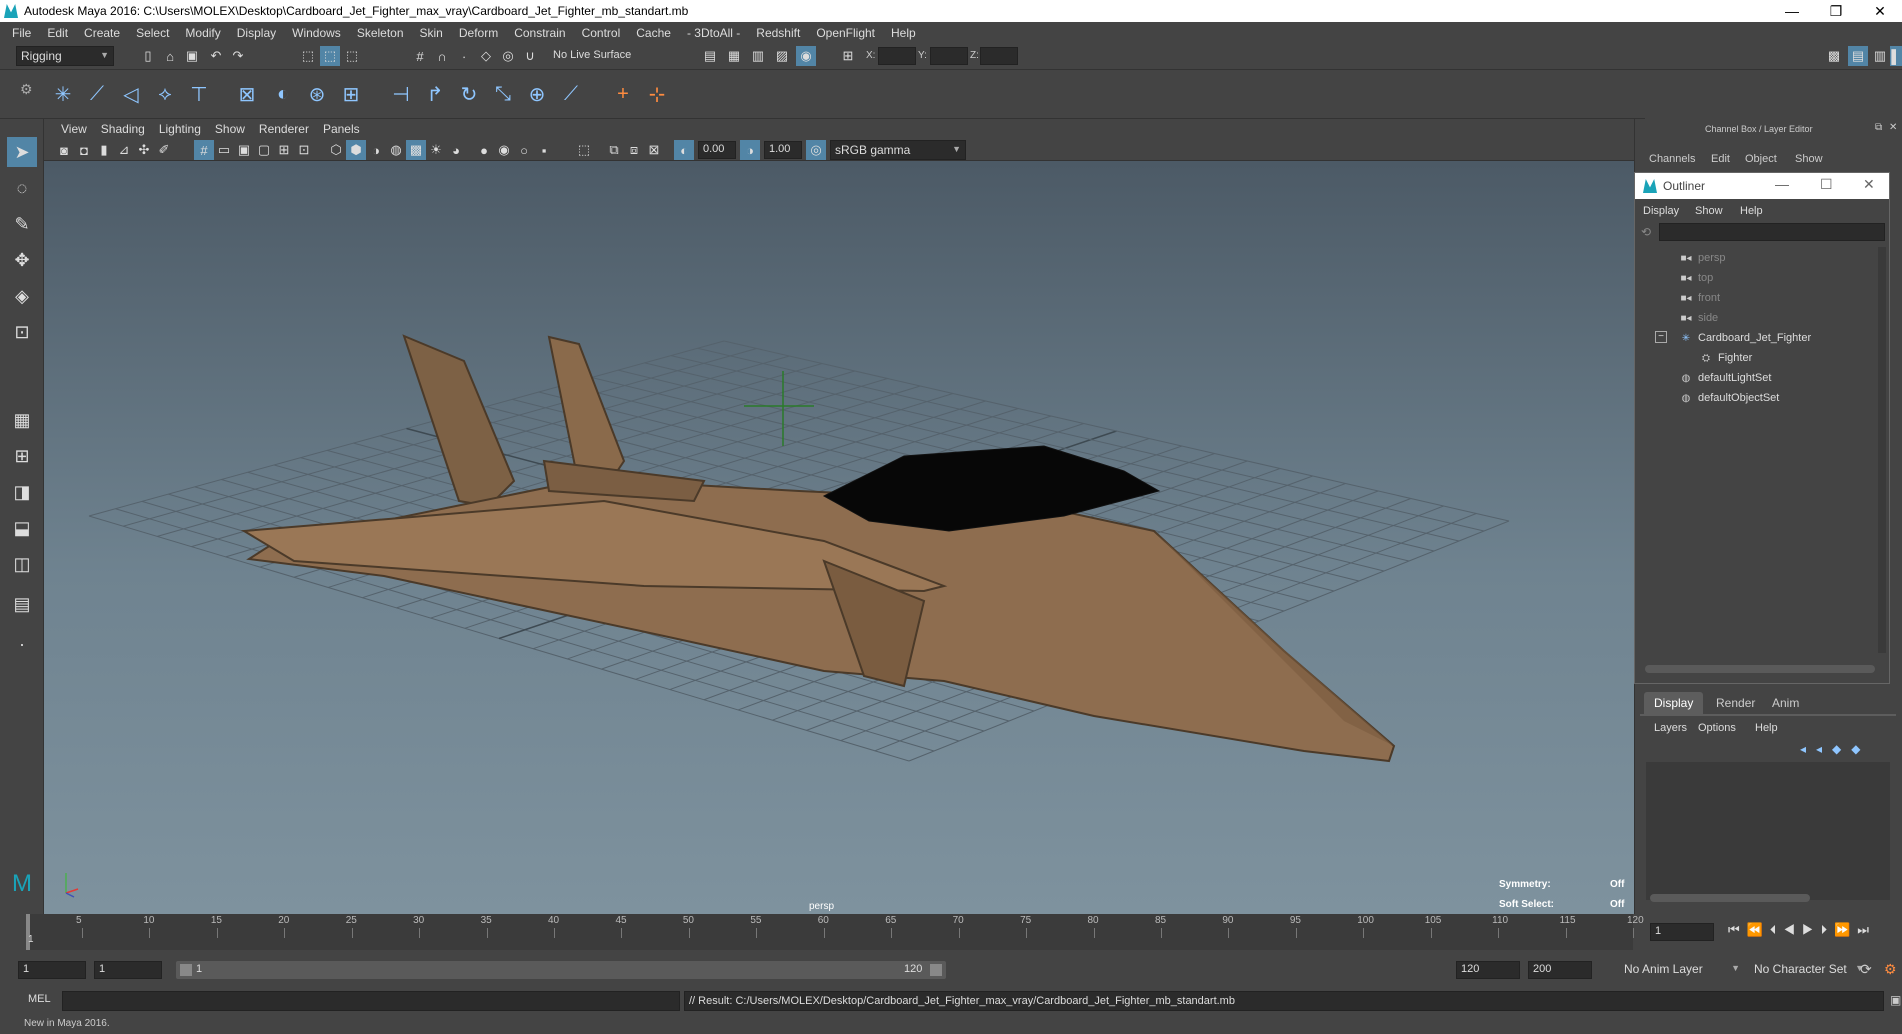 Image resolution: width=1902 pixels, height=1034 pixels. Describe the element at coordinates (654, 150) in the screenshot. I see `backface-culling-icon: ⊠` at that location.